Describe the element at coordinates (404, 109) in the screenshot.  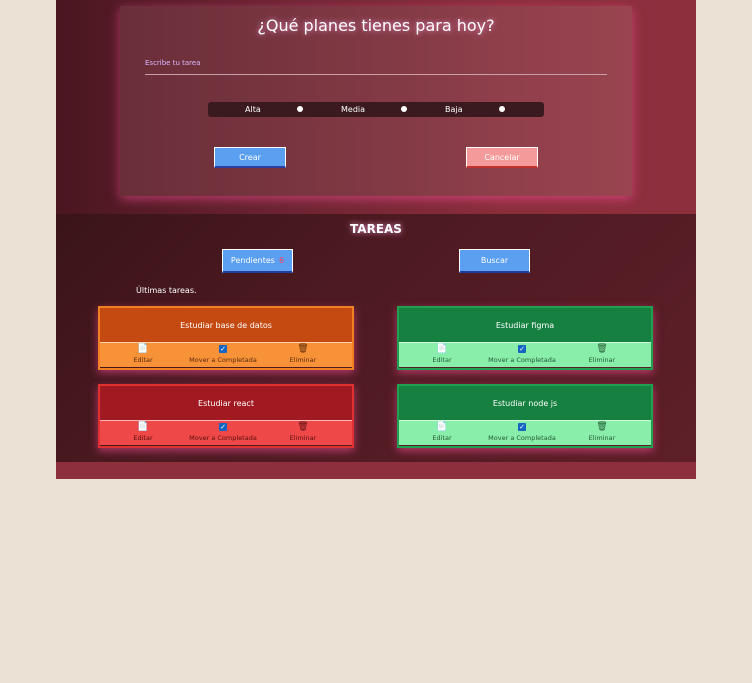
I see `priority-radio-media` at that location.